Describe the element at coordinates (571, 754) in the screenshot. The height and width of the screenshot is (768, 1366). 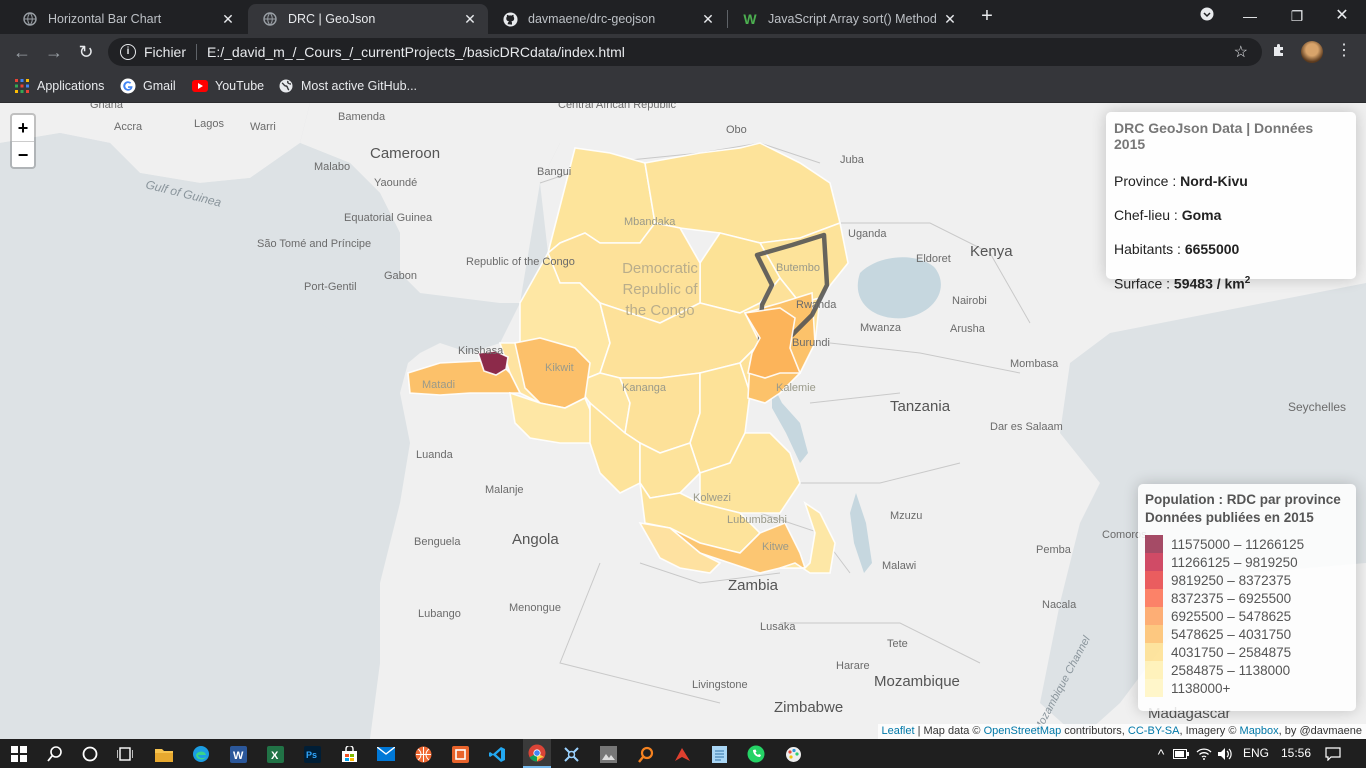
I see `network-tool-icon` at that location.